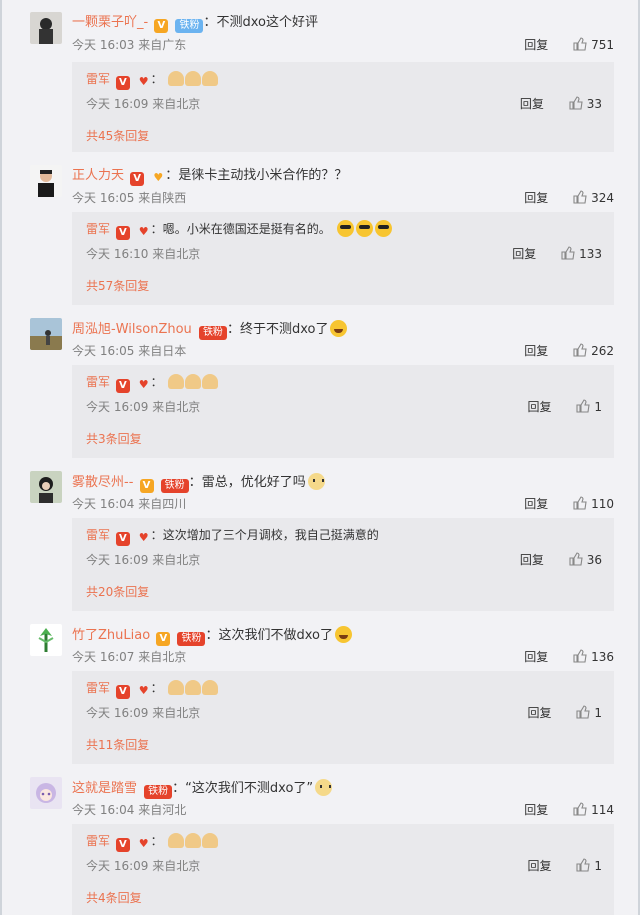 The image size is (640, 915). I want to click on username-link: 雾散尽州--, so click(102, 482).